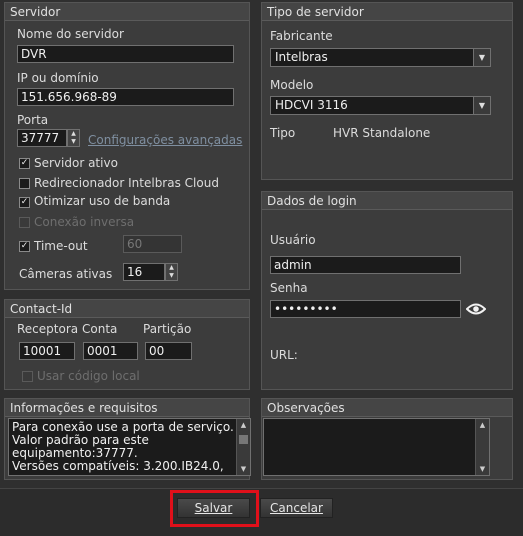 The image size is (523, 536). What do you see at coordinates (24, 246) in the screenshot?
I see `timeout-checkbox: ✓` at bounding box center [24, 246].